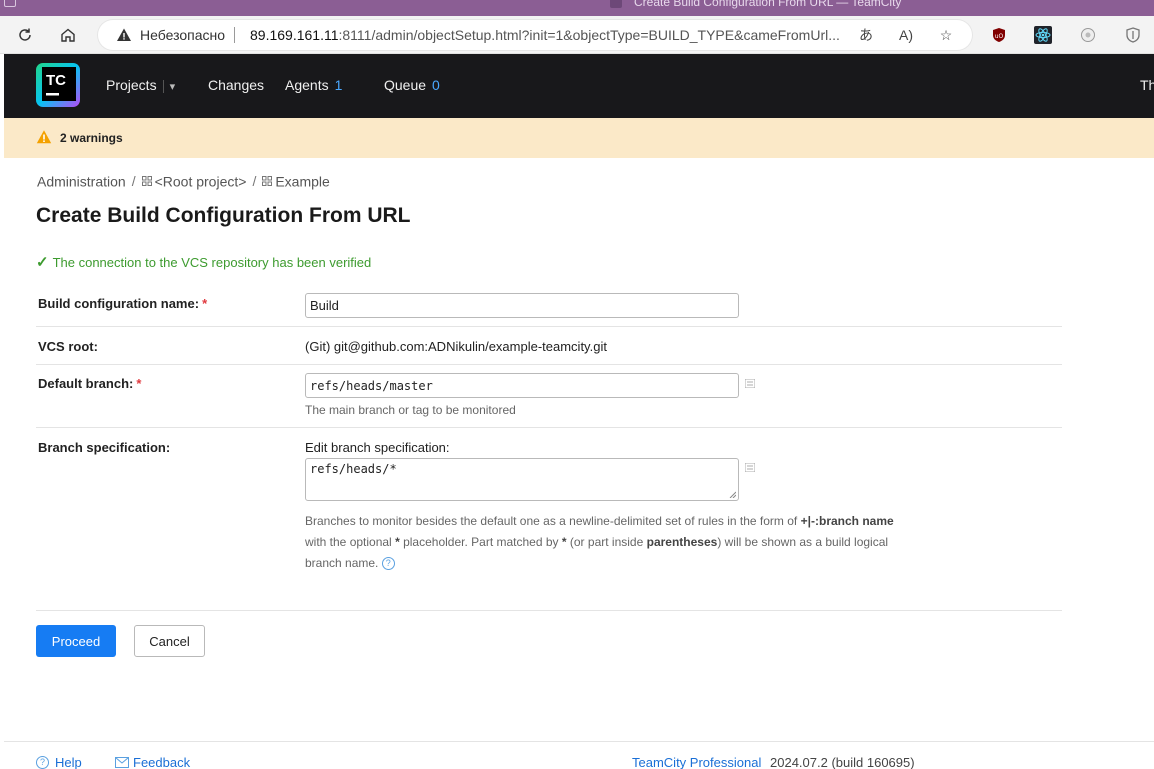 The width and height of the screenshot is (1154, 769). I want to click on desc-2c: (or part inside, so click(606, 542).